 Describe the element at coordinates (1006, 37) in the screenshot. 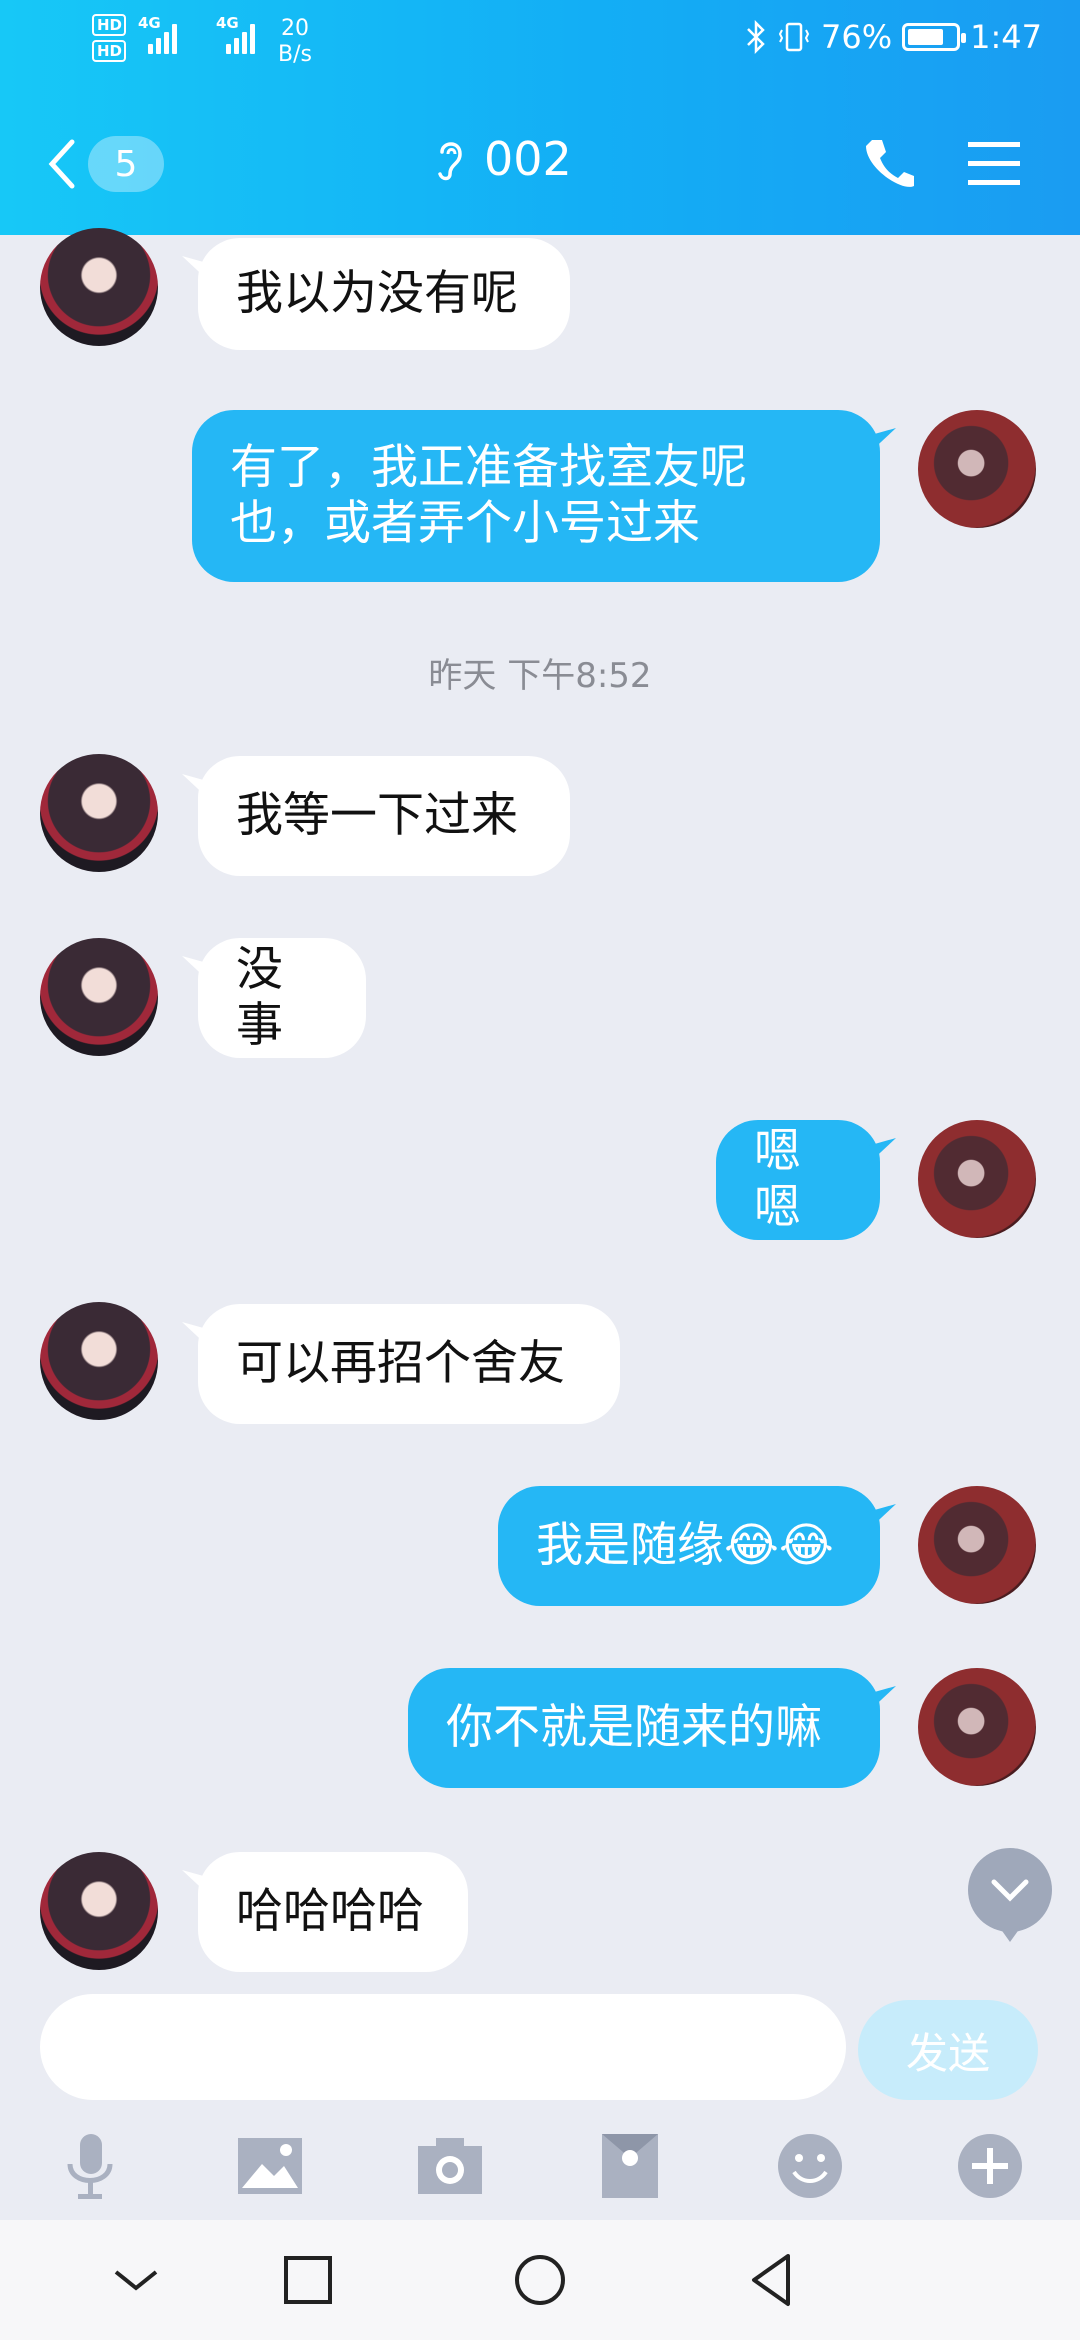

I see `clock: 1:47` at that location.